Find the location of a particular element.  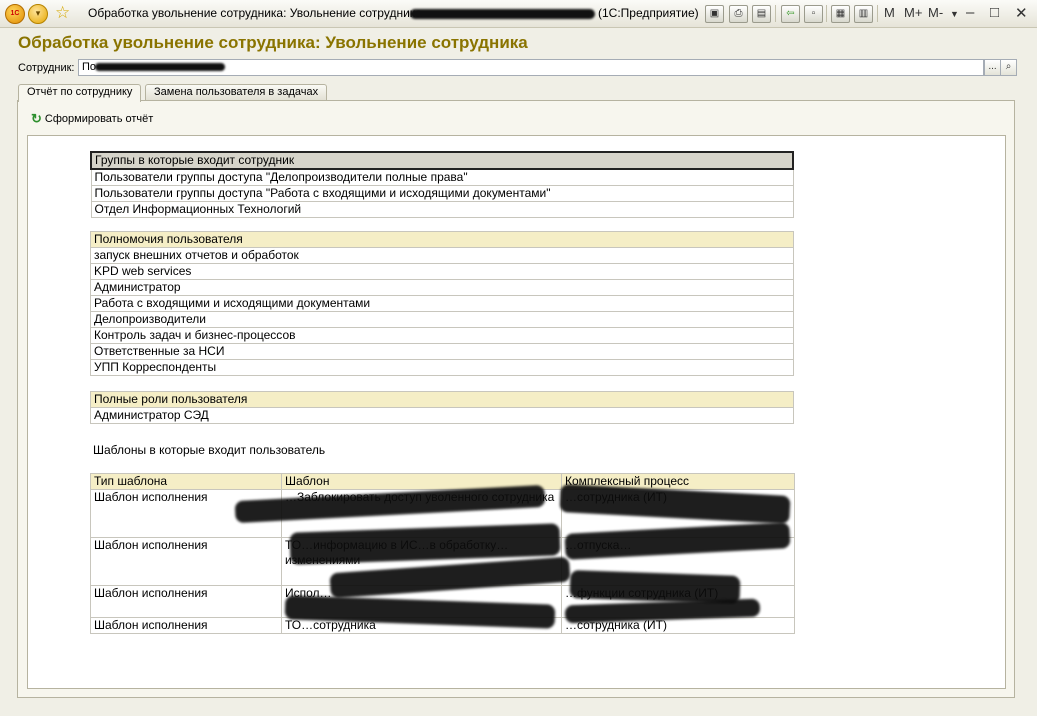

save-icon: ▣ is located at coordinates (714, 14).